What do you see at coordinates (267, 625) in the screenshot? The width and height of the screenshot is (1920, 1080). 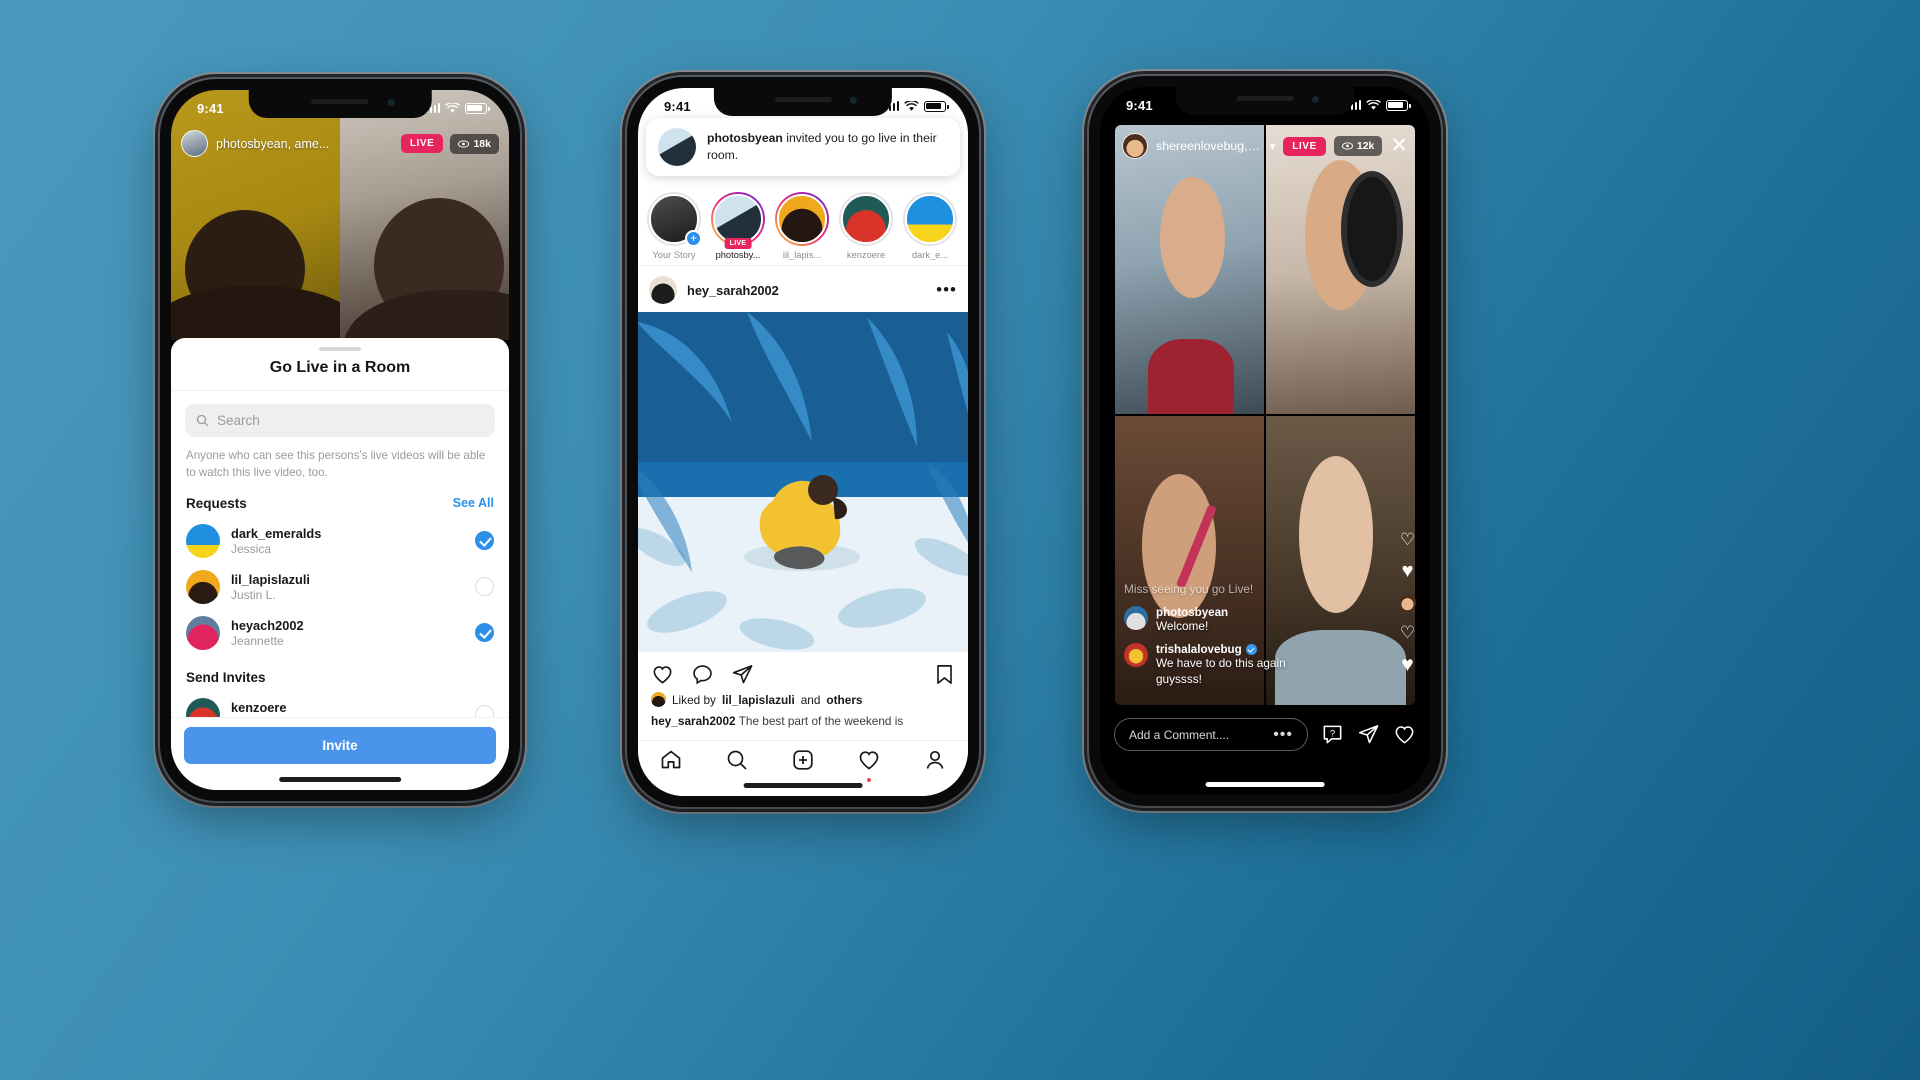 I see `username: heyach2002` at bounding box center [267, 625].